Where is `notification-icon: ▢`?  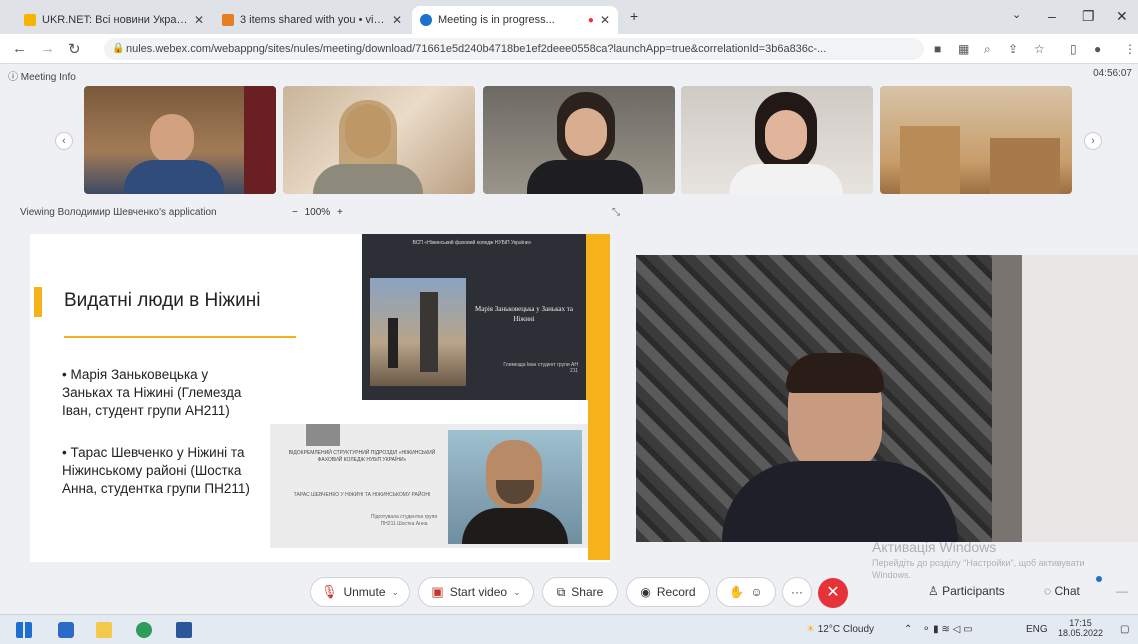 notification-icon: ▢ is located at coordinates (1124, 629).